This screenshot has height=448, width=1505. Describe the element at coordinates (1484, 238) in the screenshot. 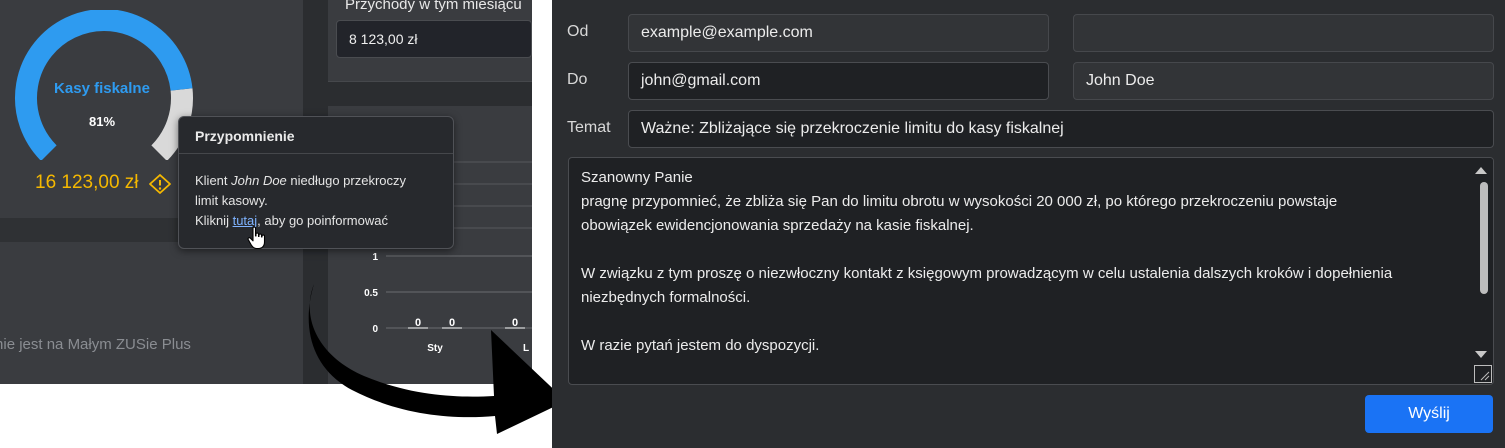

I see `scrollbar-thumb` at that location.